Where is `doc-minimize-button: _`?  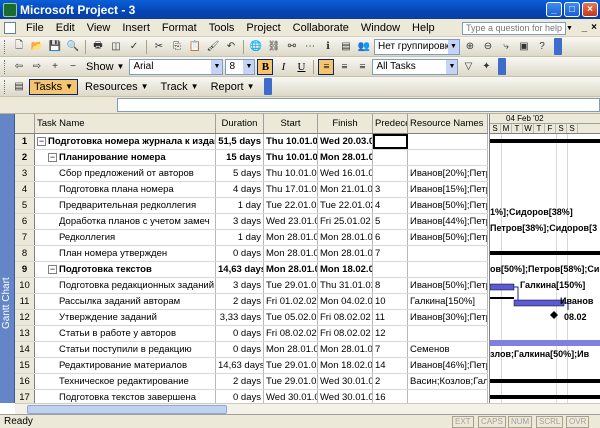 doc-minimize-button: _ is located at coordinates (585, 27).